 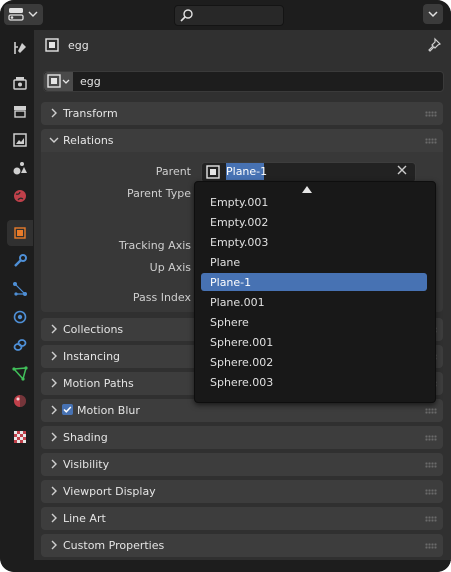 I want to click on pass-index-label: Pass Index, so click(x=161, y=297).